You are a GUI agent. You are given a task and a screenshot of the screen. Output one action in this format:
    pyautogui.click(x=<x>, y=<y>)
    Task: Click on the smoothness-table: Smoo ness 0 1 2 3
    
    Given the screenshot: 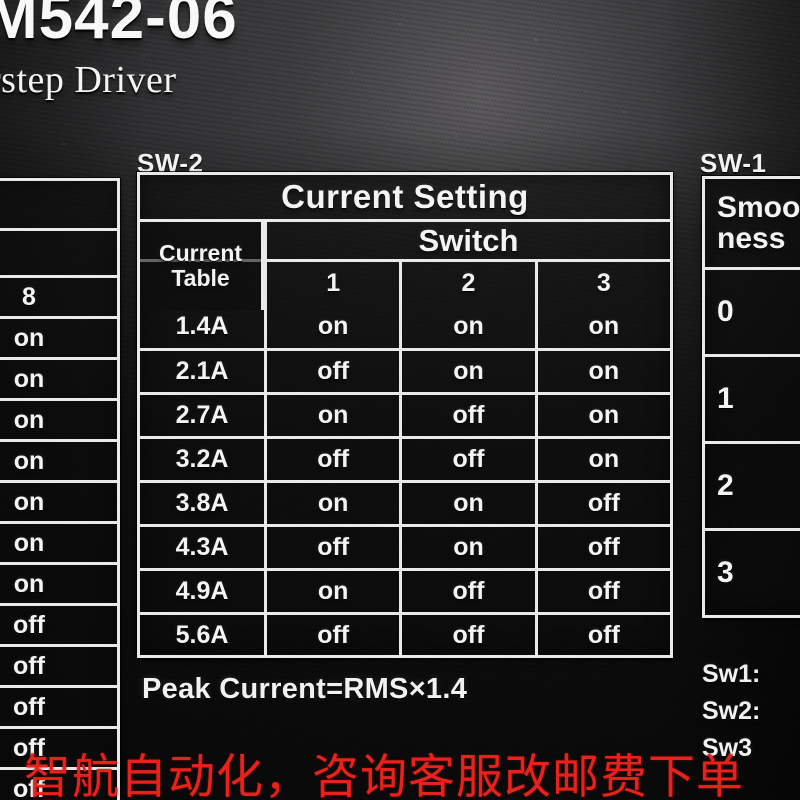 What is the action you would take?
    pyautogui.click(x=751, y=397)
    